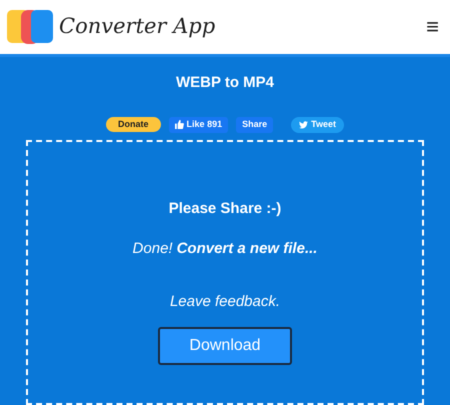  I want to click on done-text: Done!, so click(152, 249).